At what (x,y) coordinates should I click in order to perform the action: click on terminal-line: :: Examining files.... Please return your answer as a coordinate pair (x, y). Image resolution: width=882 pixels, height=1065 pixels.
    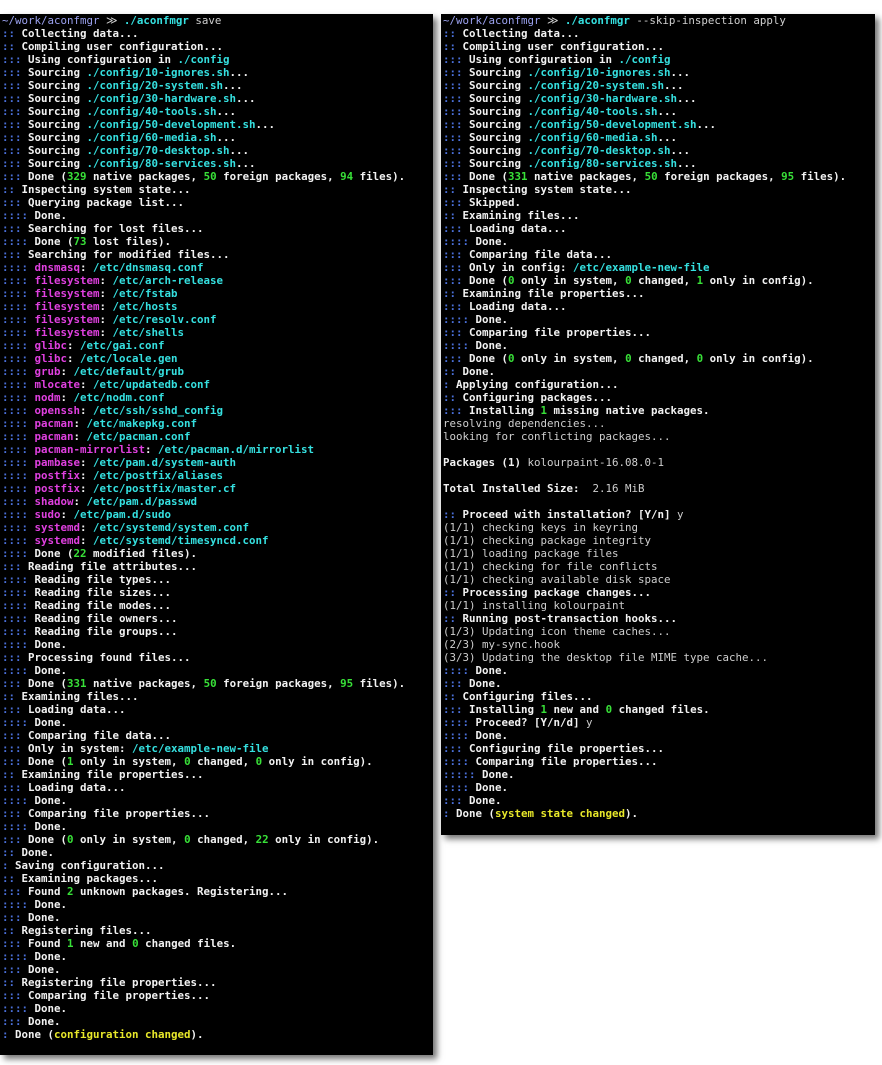
    Looking at the image, I should click on (217, 696).